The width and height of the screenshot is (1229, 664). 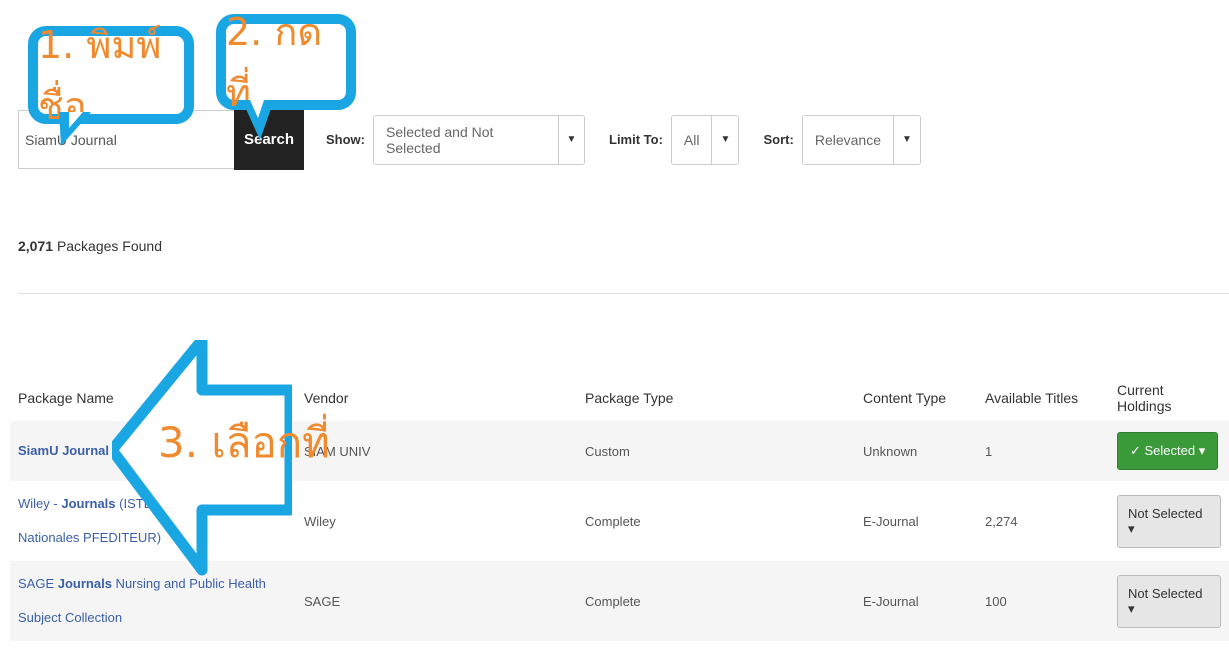 I want to click on show-label: Show:, so click(x=345, y=139).